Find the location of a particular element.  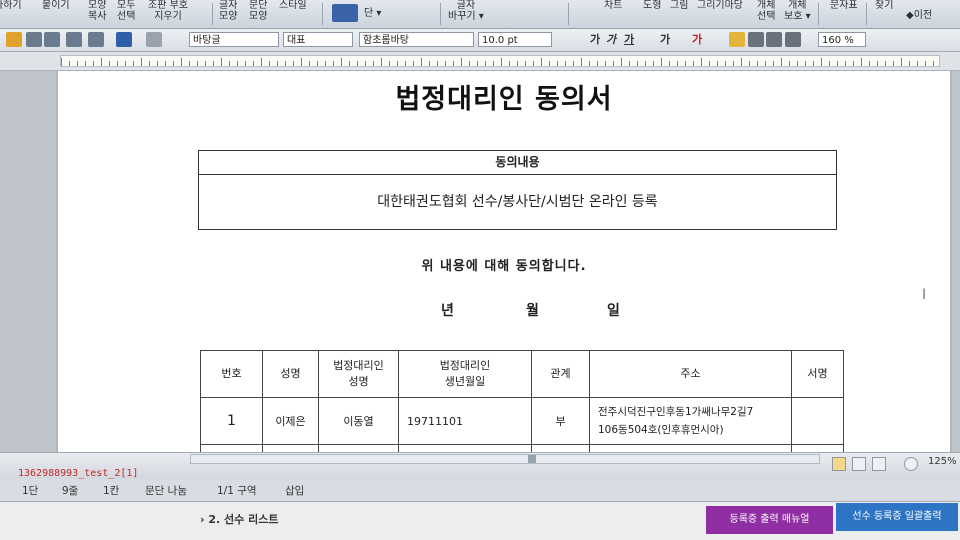

ribbon-shape: 도형 is located at coordinates (652, 5).